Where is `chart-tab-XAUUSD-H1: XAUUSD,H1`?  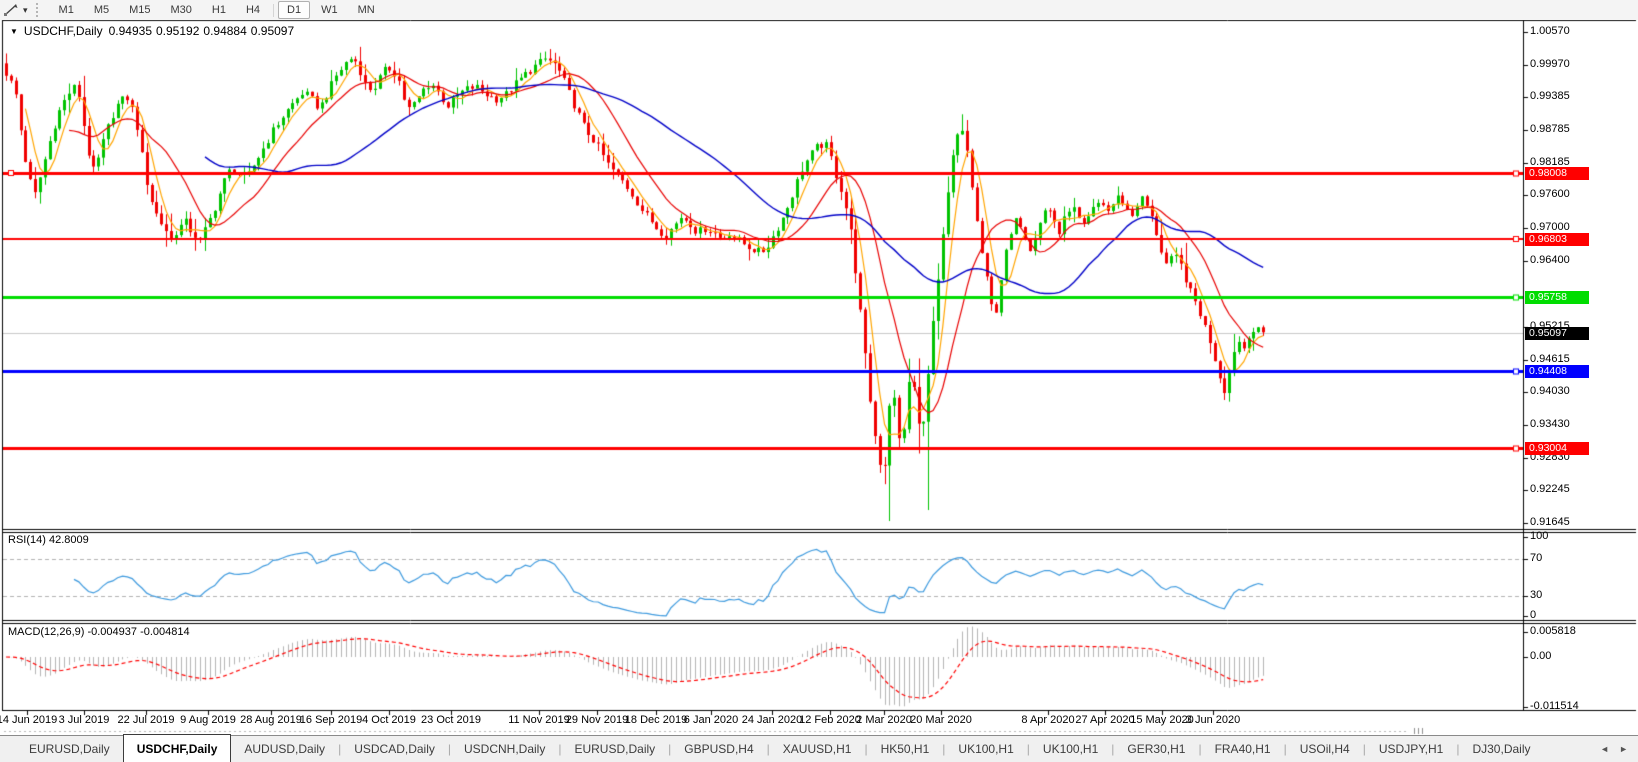
chart-tab-XAUUSD-H1: XAUUSD,H1 is located at coordinates (817, 749).